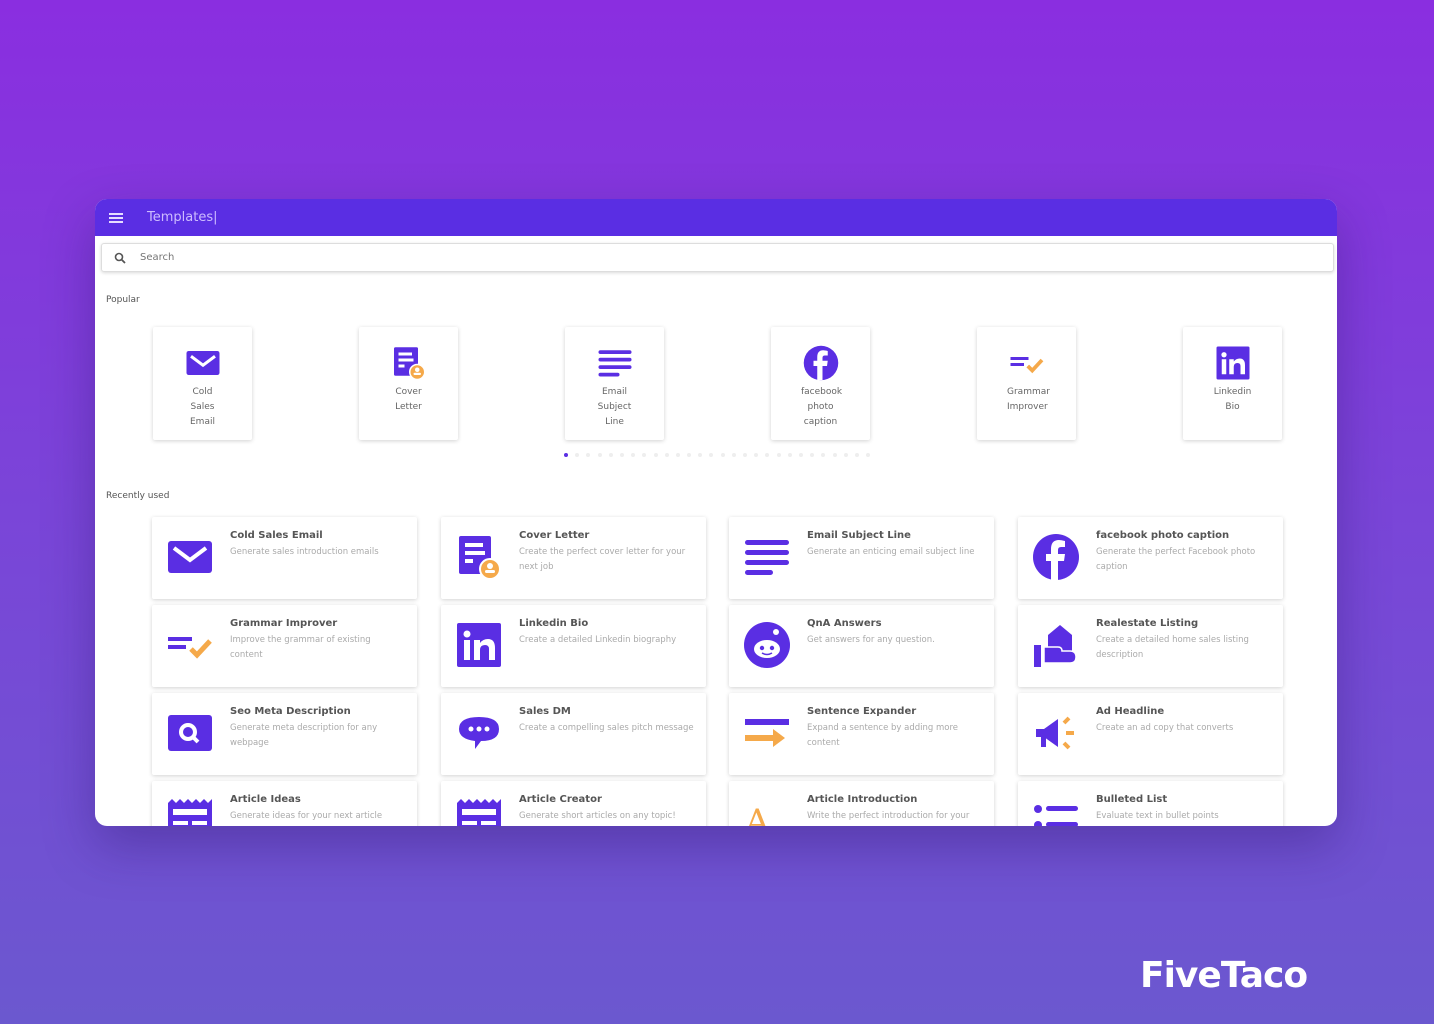  Describe the element at coordinates (202, 356) in the screenshot. I see `envelope-icon` at that location.